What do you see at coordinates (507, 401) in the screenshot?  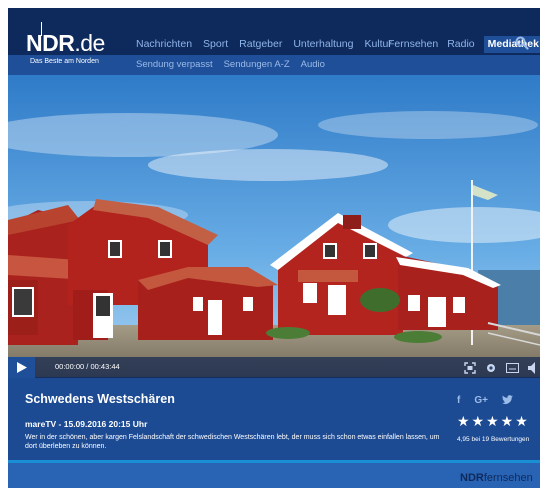 I see `twitter-icon` at bounding box center [507, 401].